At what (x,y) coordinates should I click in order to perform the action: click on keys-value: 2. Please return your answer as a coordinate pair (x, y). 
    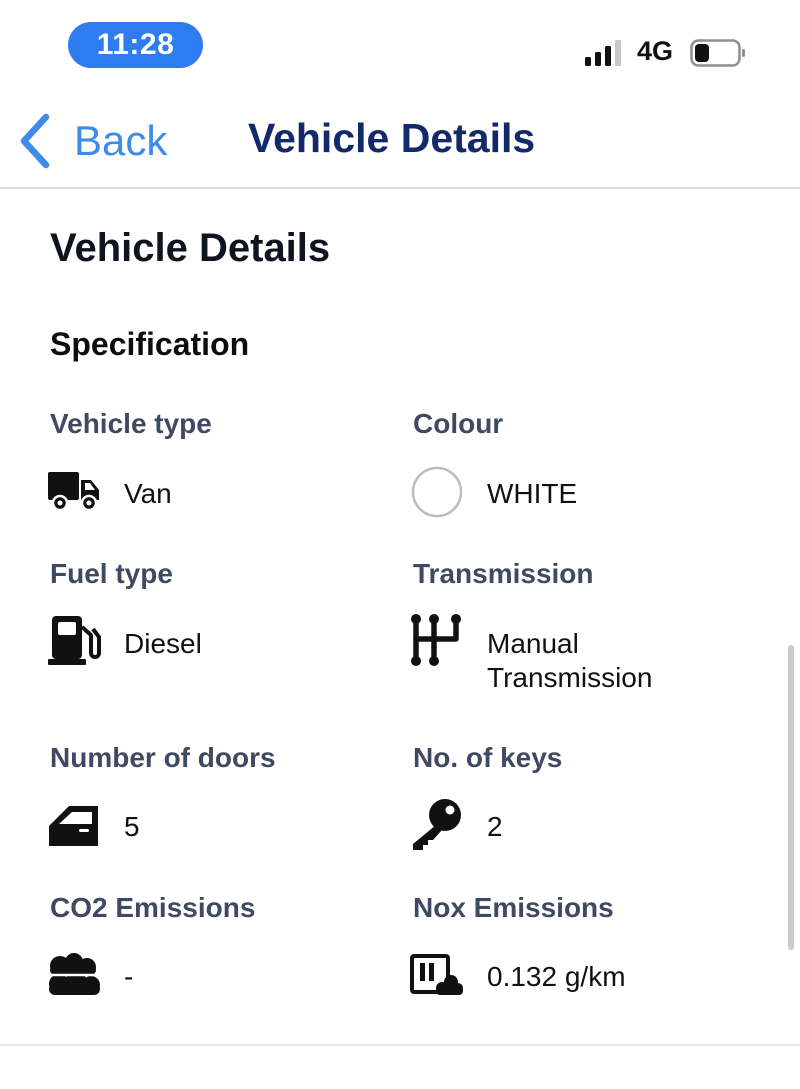
    Looking at the image, I should click on (495, 826).